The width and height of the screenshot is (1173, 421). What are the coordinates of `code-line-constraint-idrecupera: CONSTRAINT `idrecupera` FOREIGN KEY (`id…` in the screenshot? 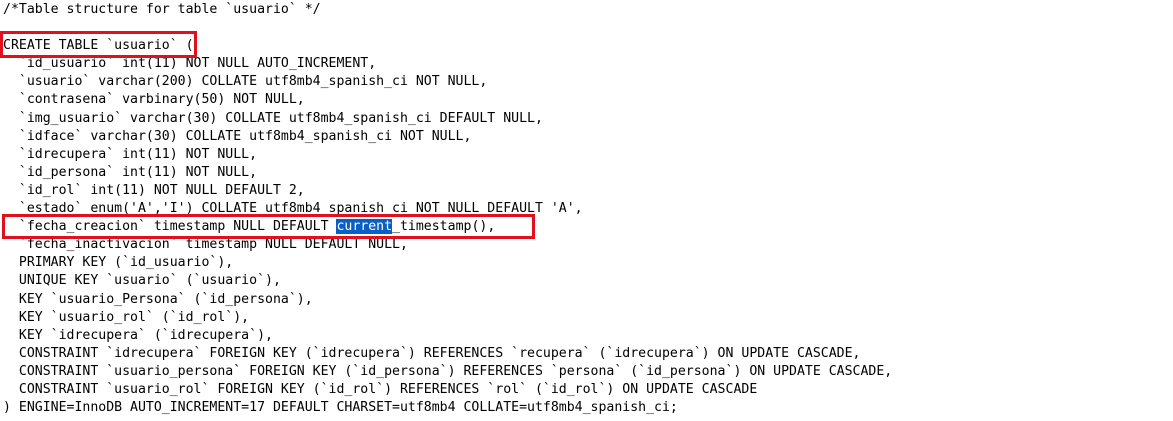 It's located at (447, 354).